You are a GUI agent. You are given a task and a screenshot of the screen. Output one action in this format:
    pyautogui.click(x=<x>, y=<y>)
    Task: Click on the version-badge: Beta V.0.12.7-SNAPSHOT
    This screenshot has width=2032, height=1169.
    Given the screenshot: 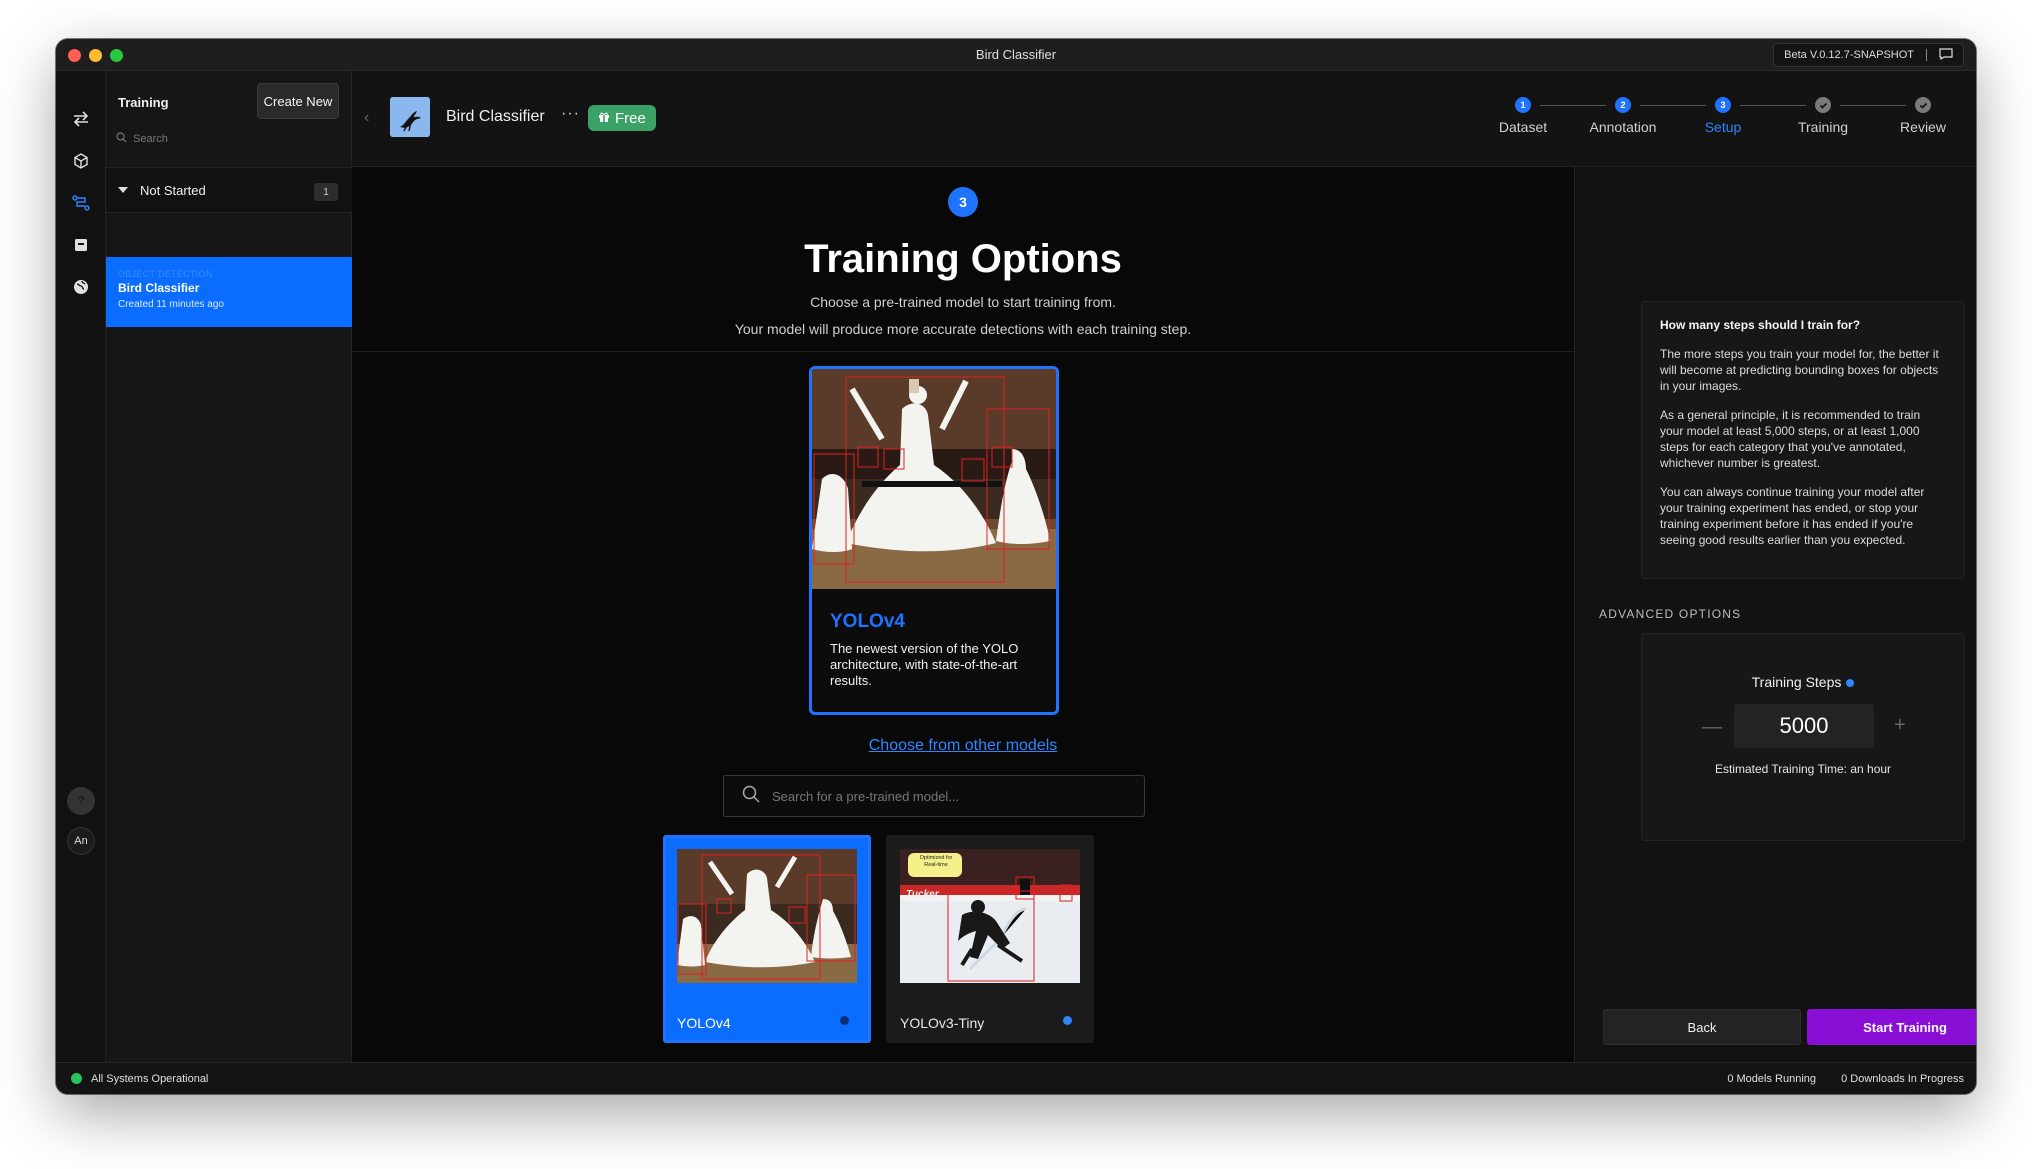 What is the action you would take?
    pyautogui.click(x=1868, y=55)
    